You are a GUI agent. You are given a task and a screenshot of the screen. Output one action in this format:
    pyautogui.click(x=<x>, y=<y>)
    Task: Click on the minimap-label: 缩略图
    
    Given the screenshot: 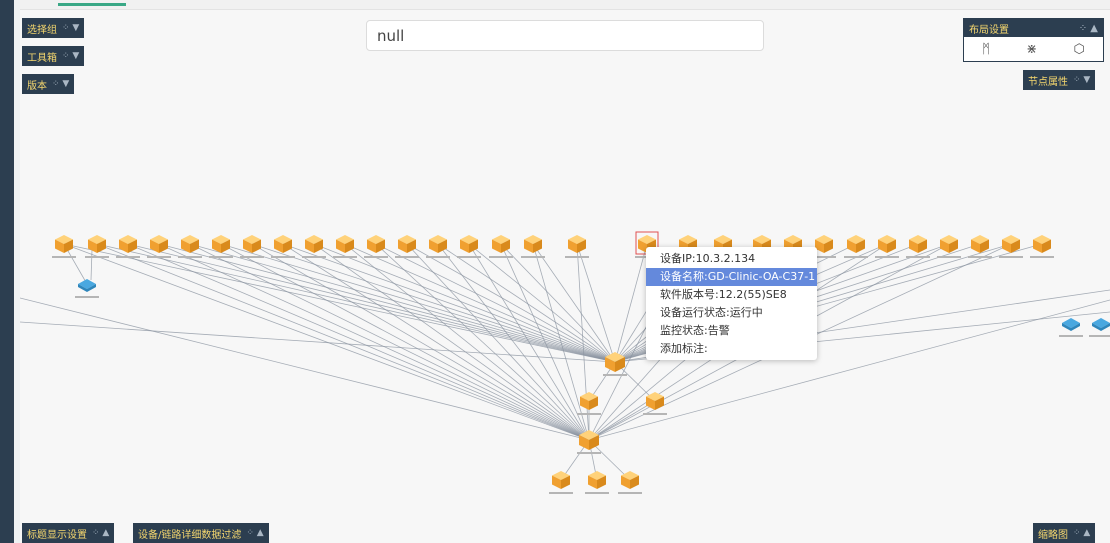 What is the action you would take?
    pyautogui.click(x=1053, y=535)
    